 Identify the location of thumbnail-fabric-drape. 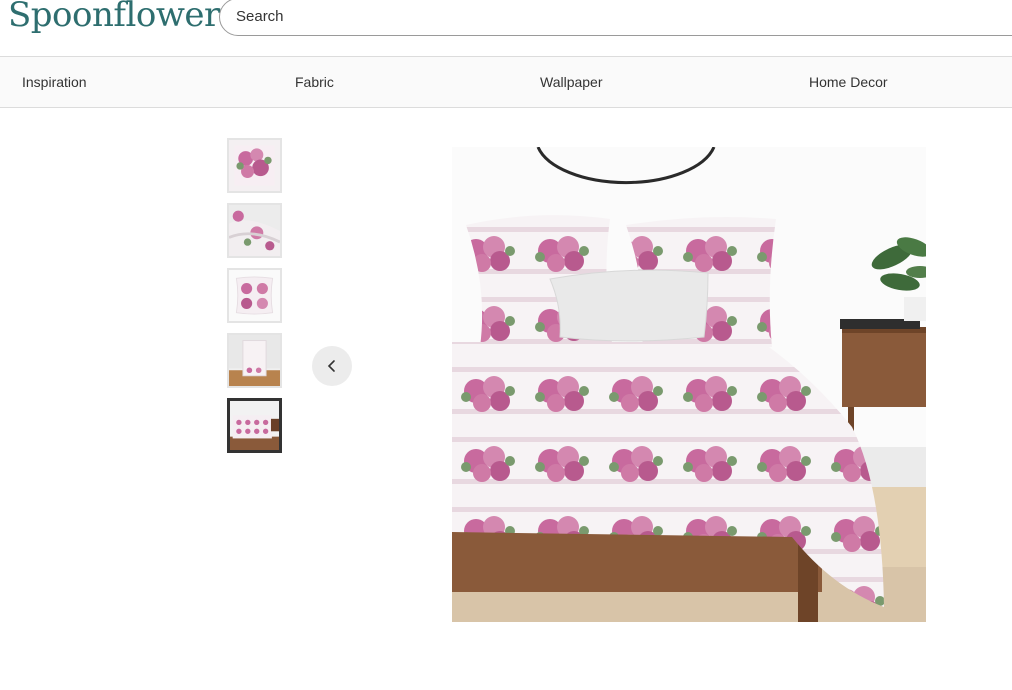
(254, 230).